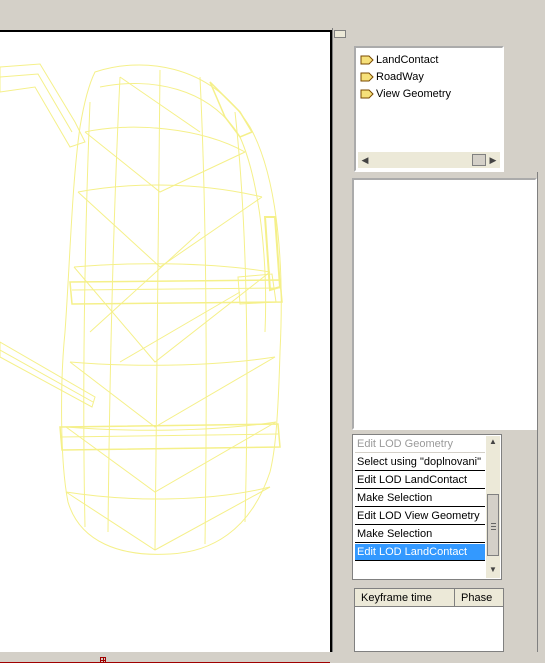 The width and height of the screenshot is (545, 663). What do you see at coordinates (103, 660) in the screenshot?
I see `origin-marker-icon` at bounding box center [103, 660].